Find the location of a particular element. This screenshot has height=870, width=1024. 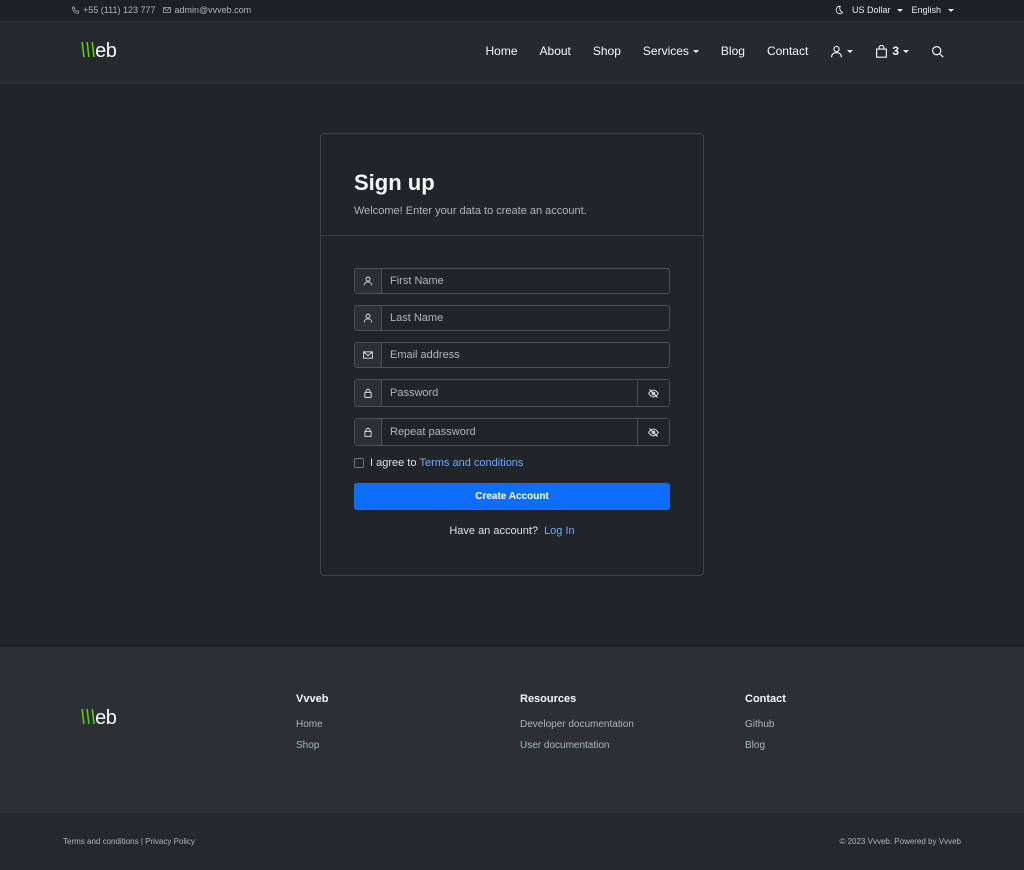

language-dropdown: English is located at coordinates (932, 10).